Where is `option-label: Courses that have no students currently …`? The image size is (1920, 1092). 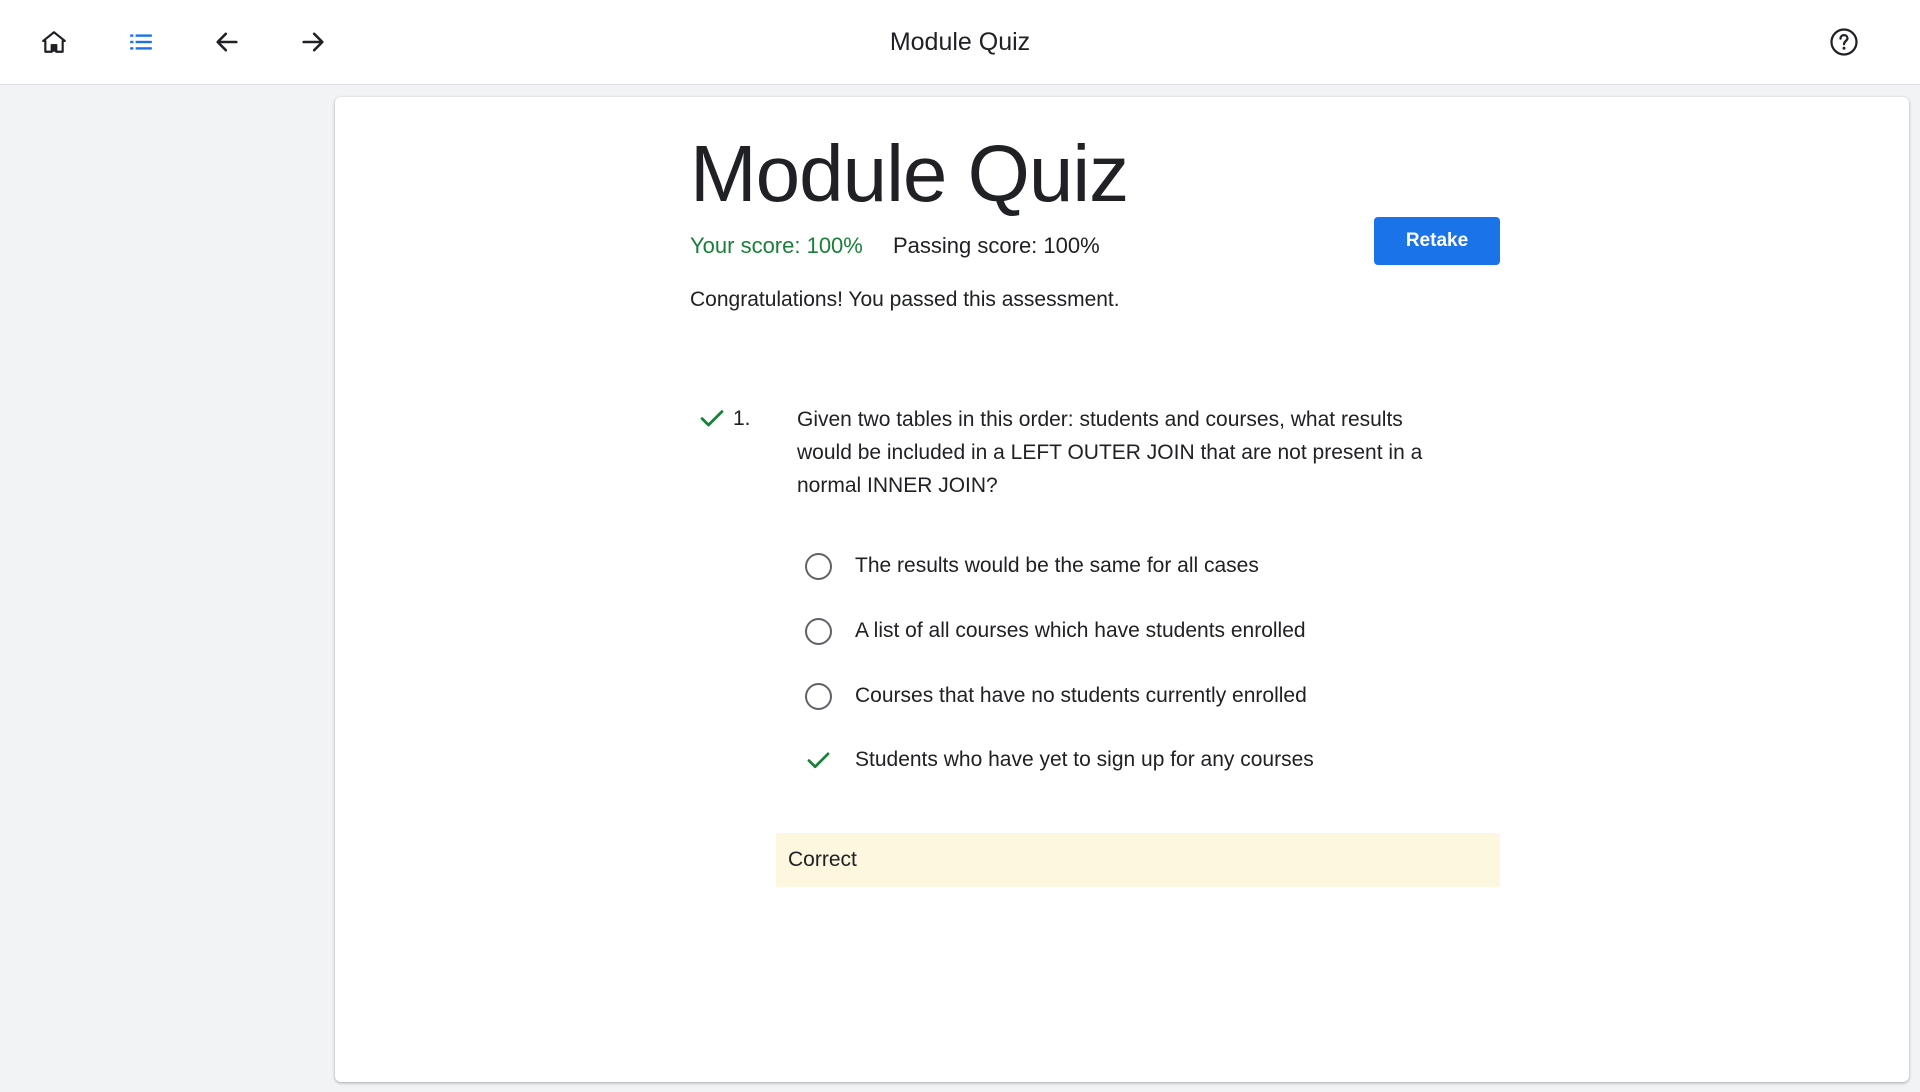 option-label: Courses that have no students currently … is located at coordinates (1081, 695).